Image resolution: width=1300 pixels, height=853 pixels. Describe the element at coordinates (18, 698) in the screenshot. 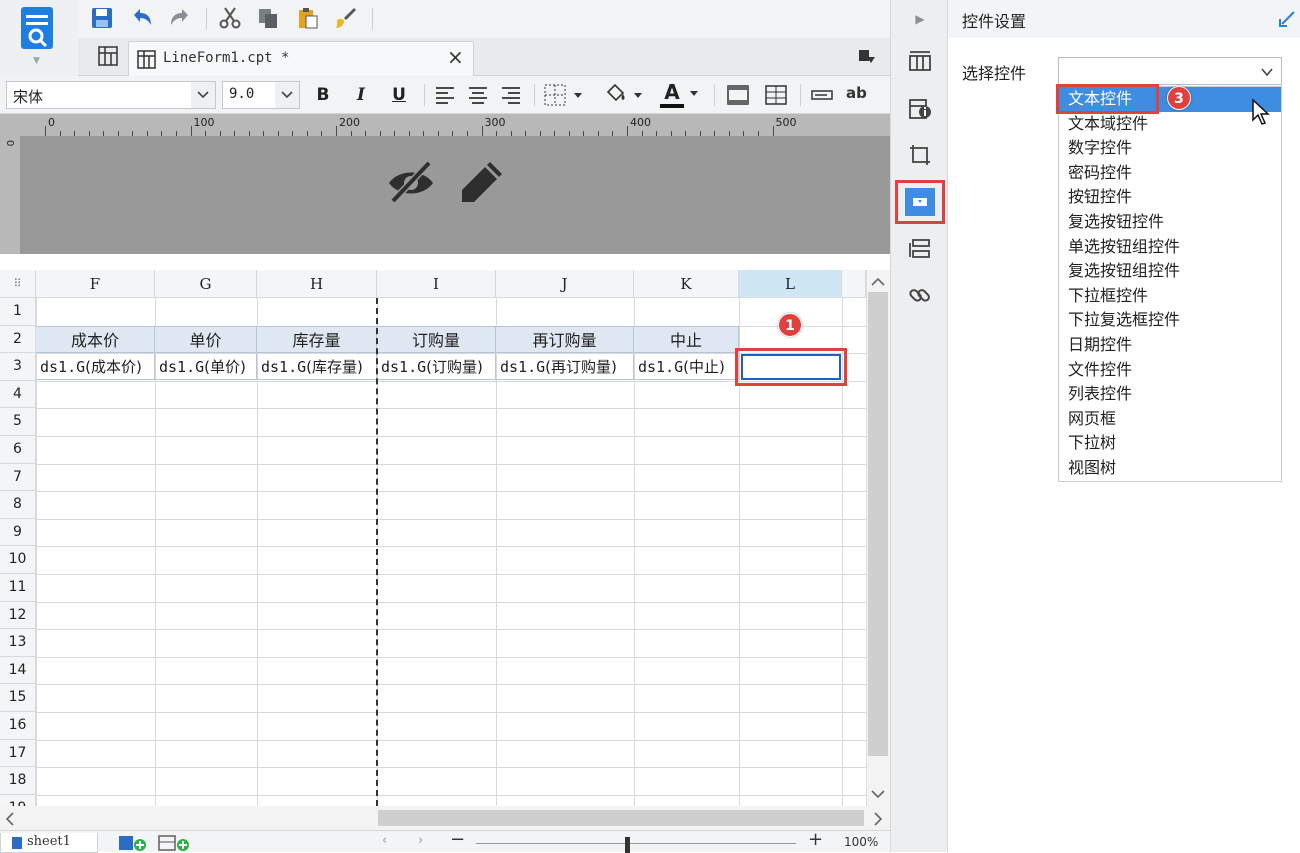

I see `row-header-15: 15` at that location.